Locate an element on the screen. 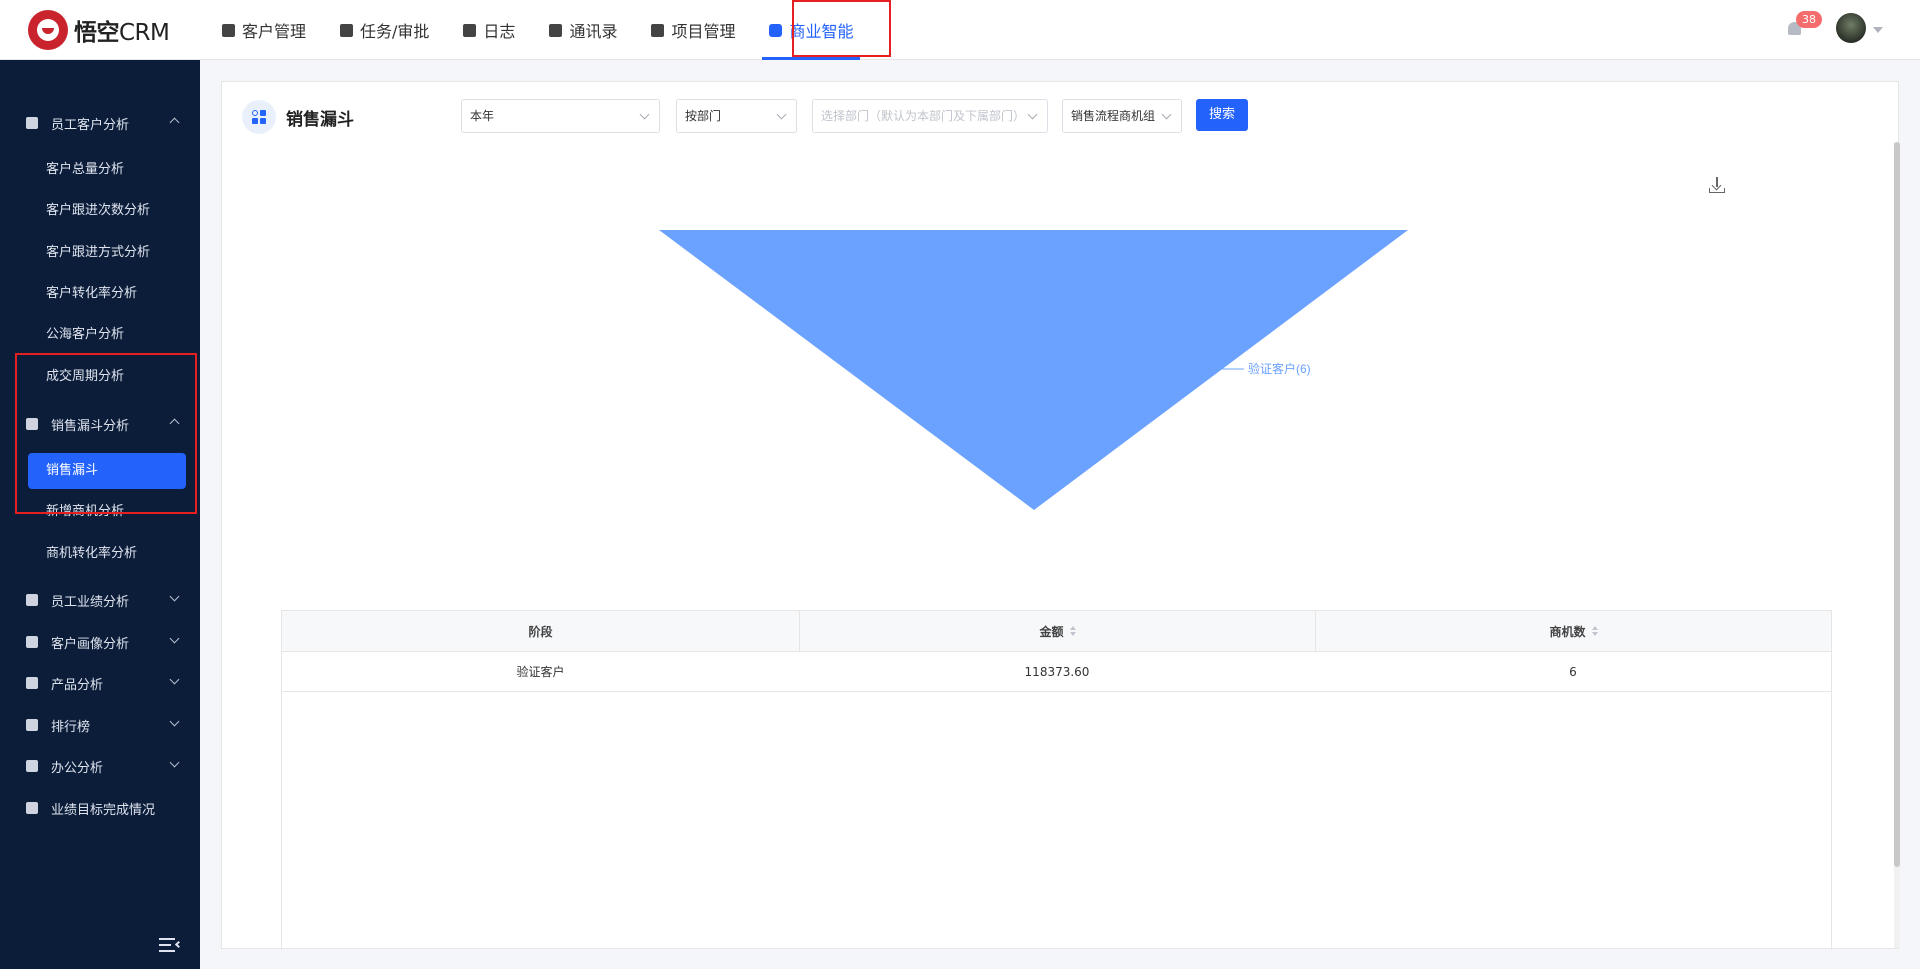  nav-project-management: 项目管理 is located at coordinates (693, 30).